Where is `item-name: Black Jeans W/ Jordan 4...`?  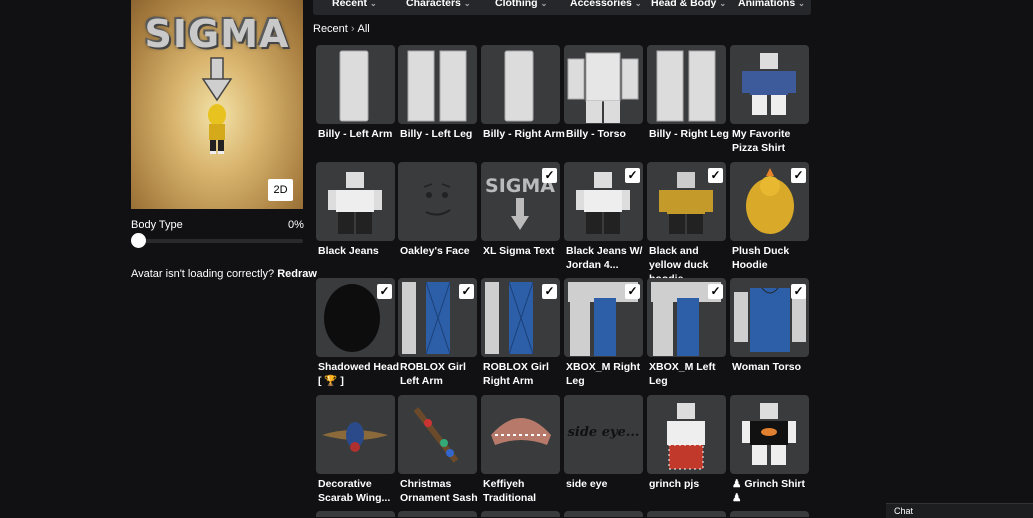
item-name: Black Jeans W/ Jordan 4... is located at coordinates (608, 258).